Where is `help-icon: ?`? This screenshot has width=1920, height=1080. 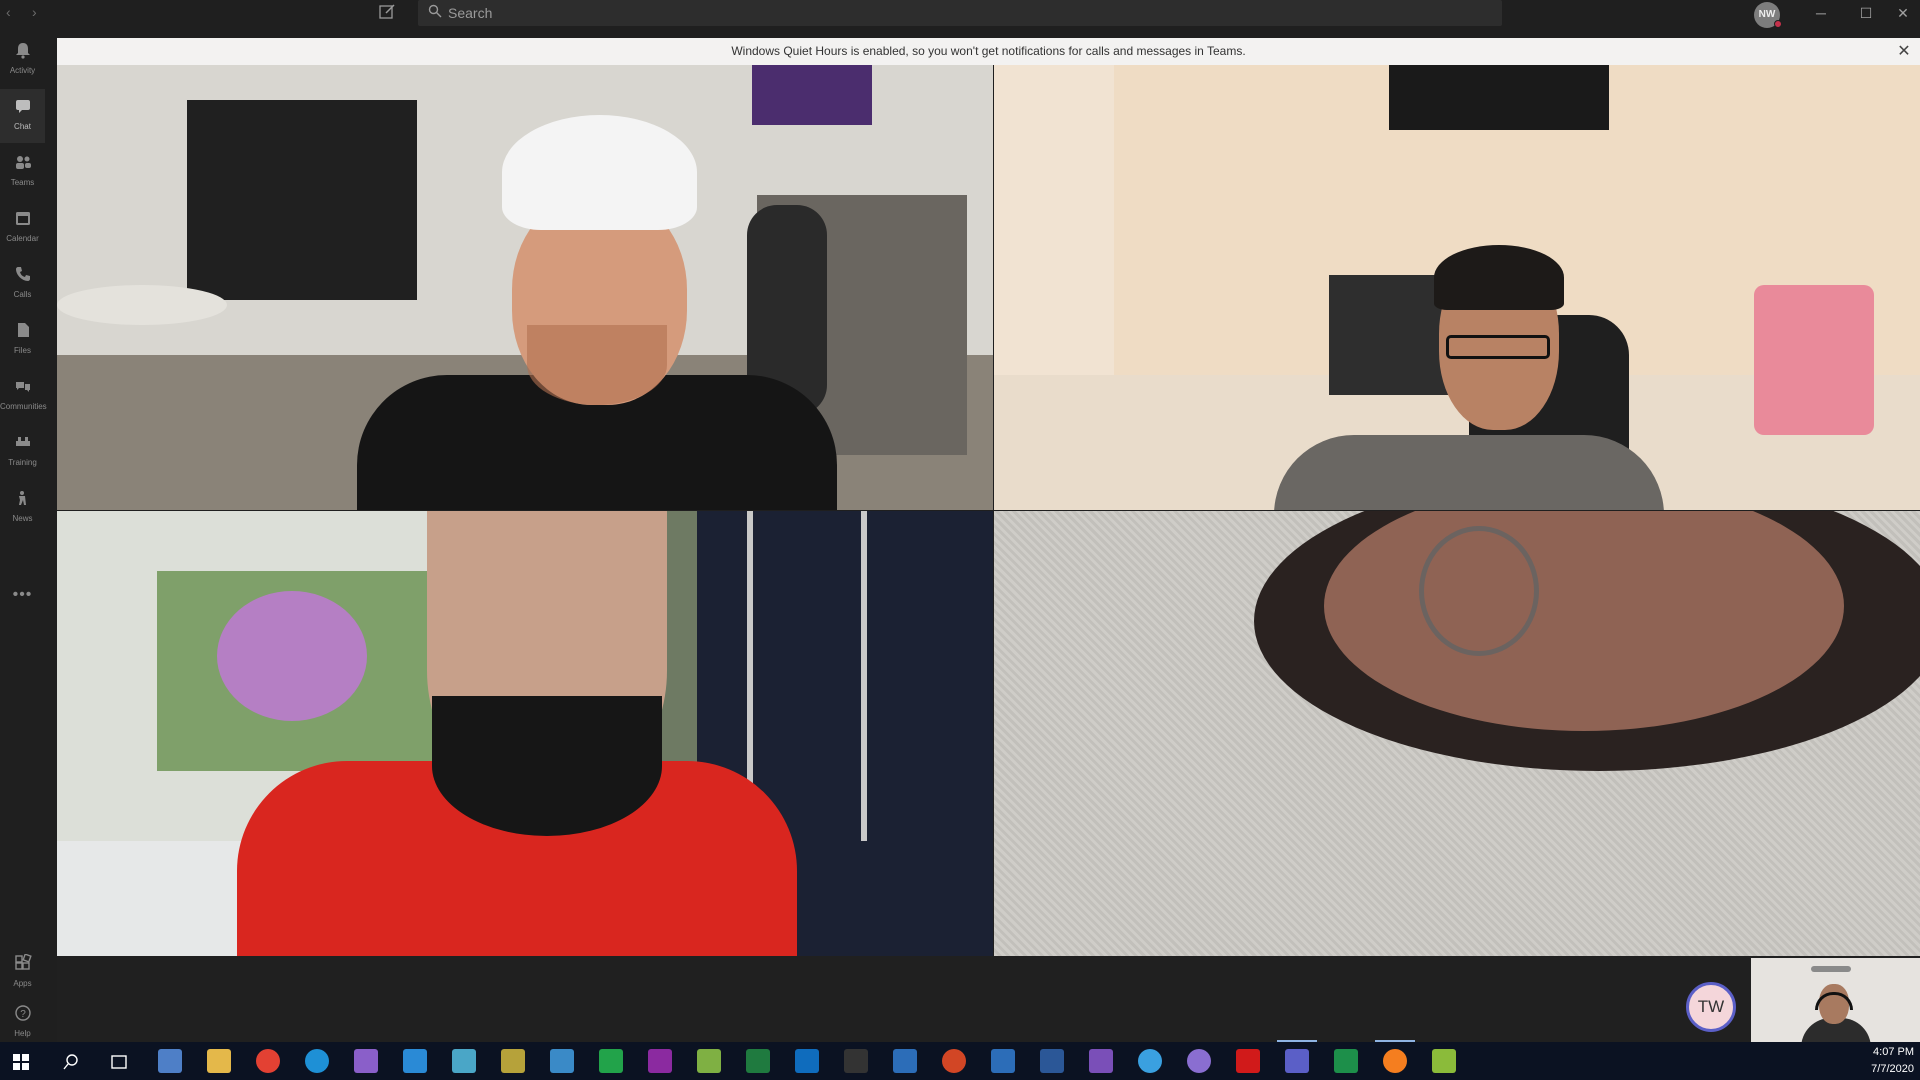
help-icon: ? is located at coordinates (22, 1013).